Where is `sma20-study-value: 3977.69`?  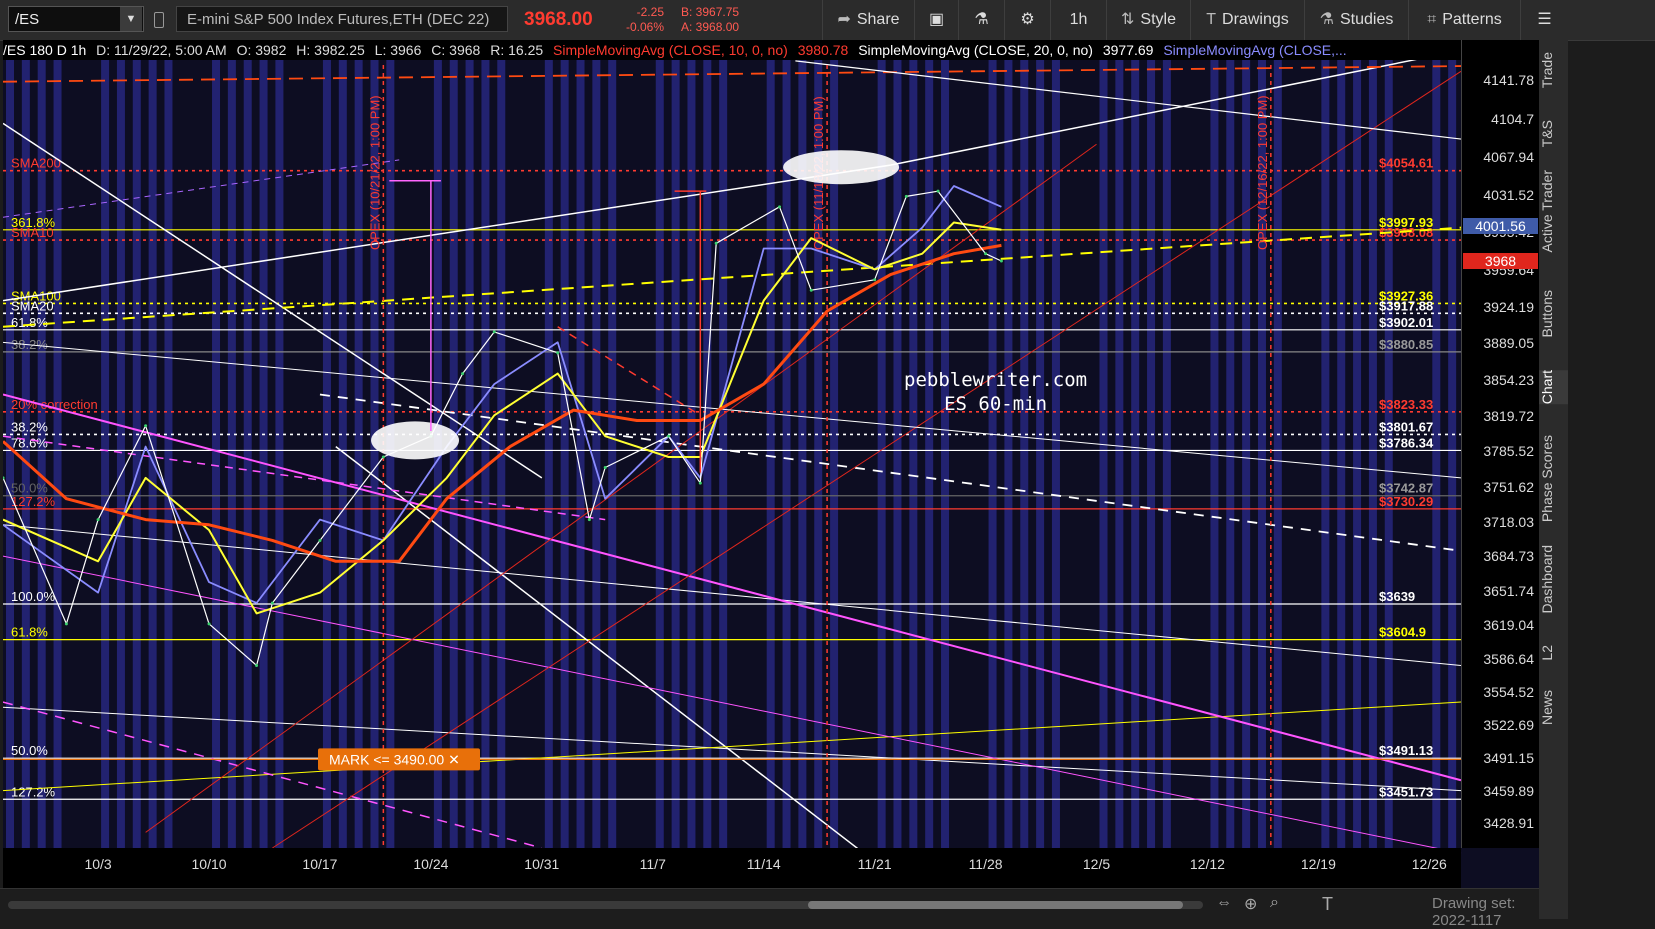
sma20-study-value: 3977.69 is located at coordinates (1128, 50).